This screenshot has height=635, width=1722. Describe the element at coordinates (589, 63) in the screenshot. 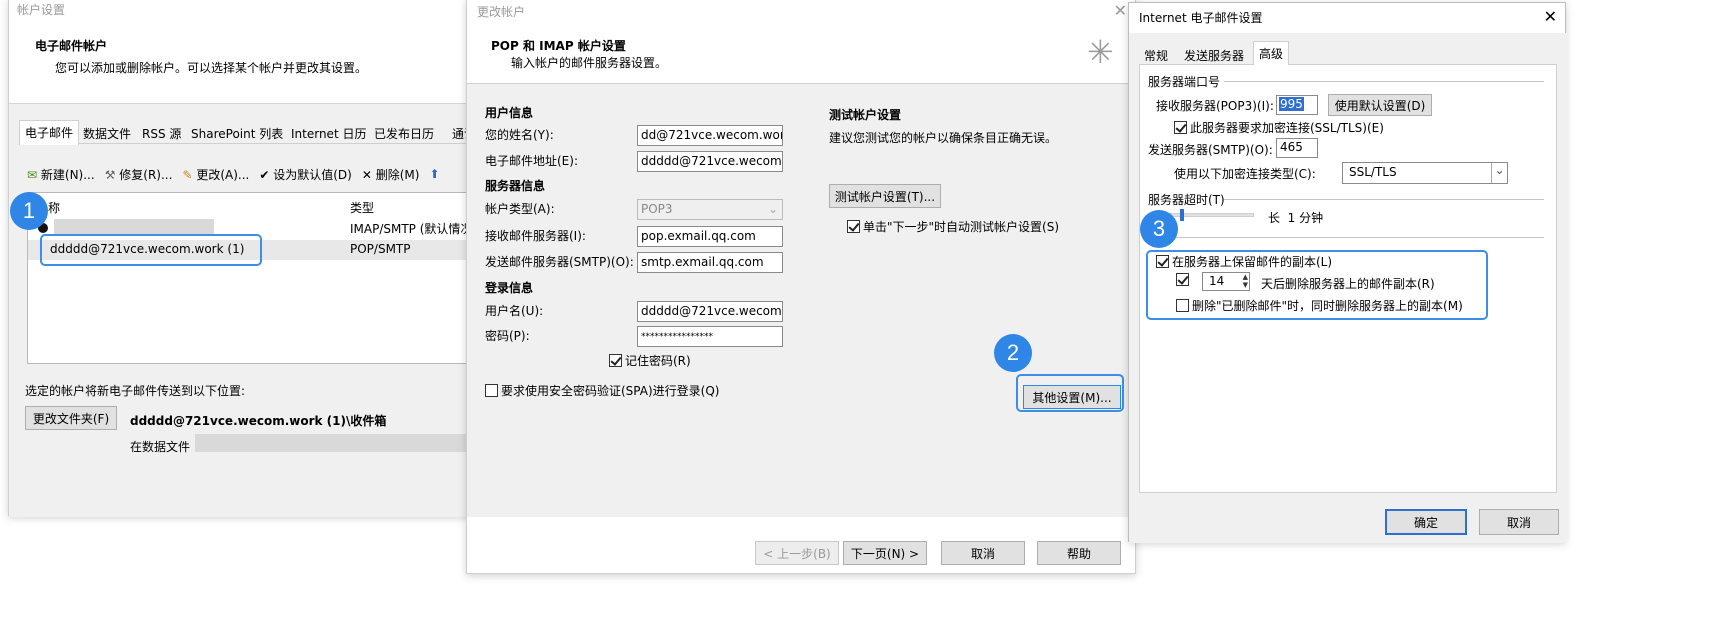

I see `page-subtitle: 输入帐户的邮件服务器设置。` at that location.